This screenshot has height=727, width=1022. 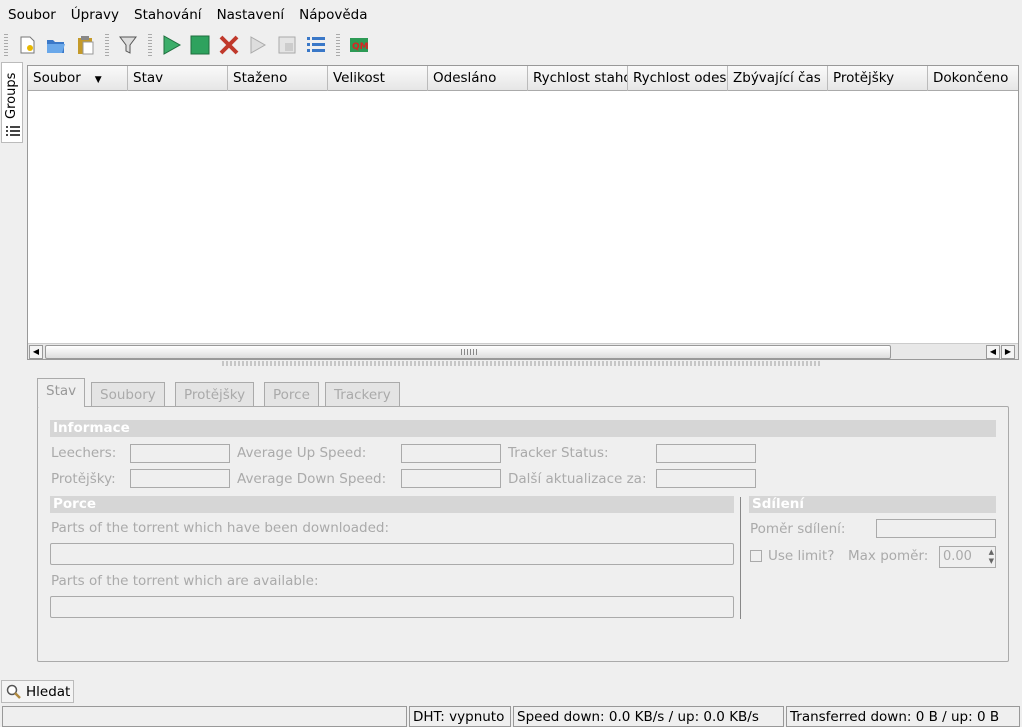 I want to click on qm-icon: QM, so click(x=359, y=45).